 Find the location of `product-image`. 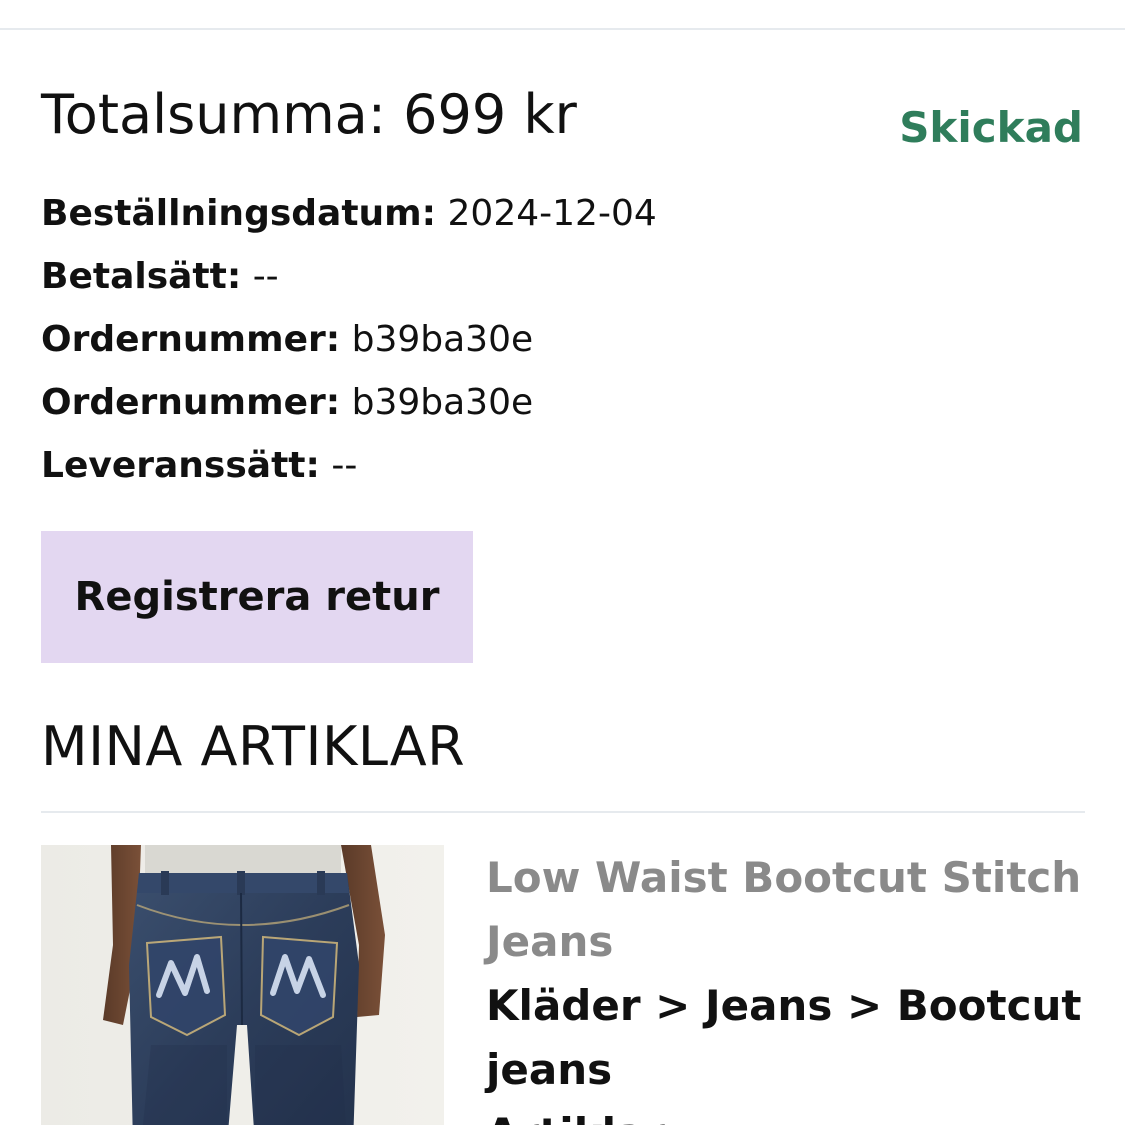

product-image is located at coordinates (242, 985).